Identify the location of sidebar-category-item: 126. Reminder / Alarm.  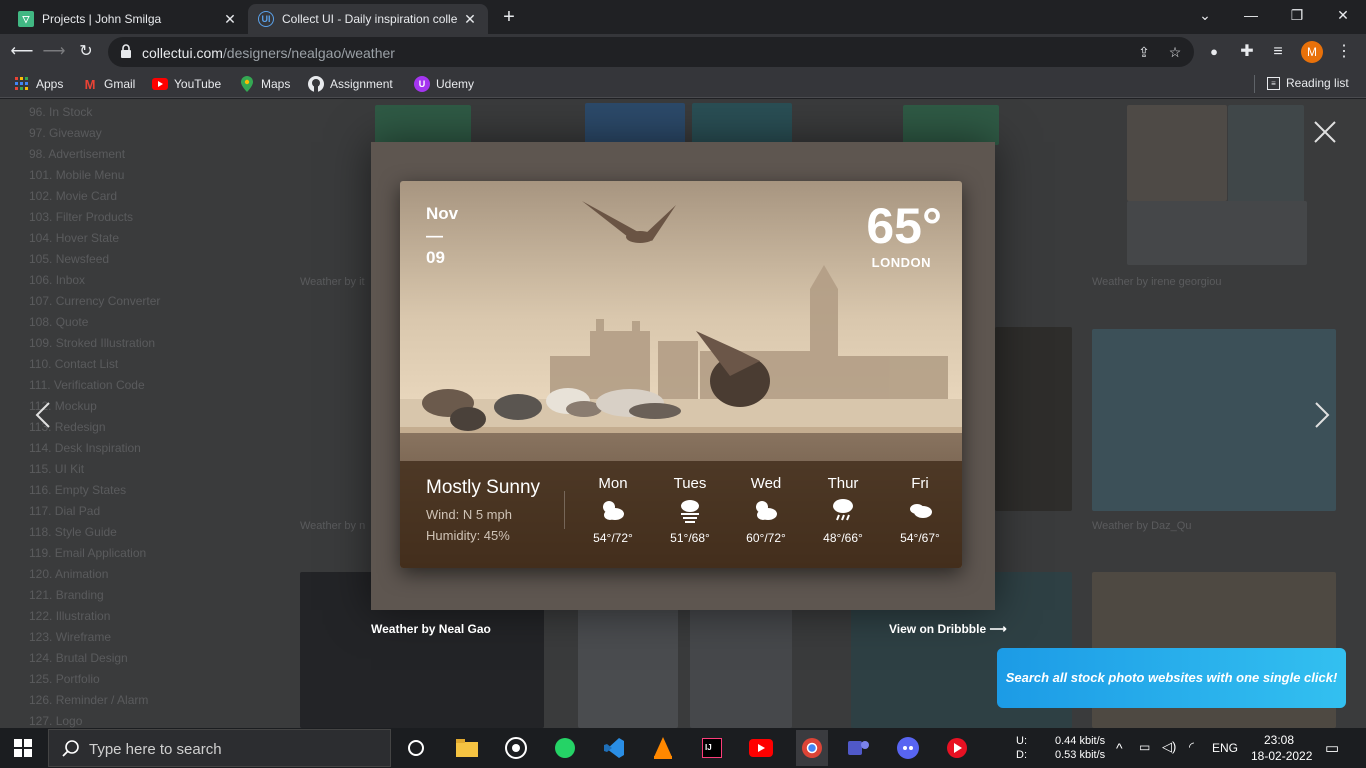
(88, 700).